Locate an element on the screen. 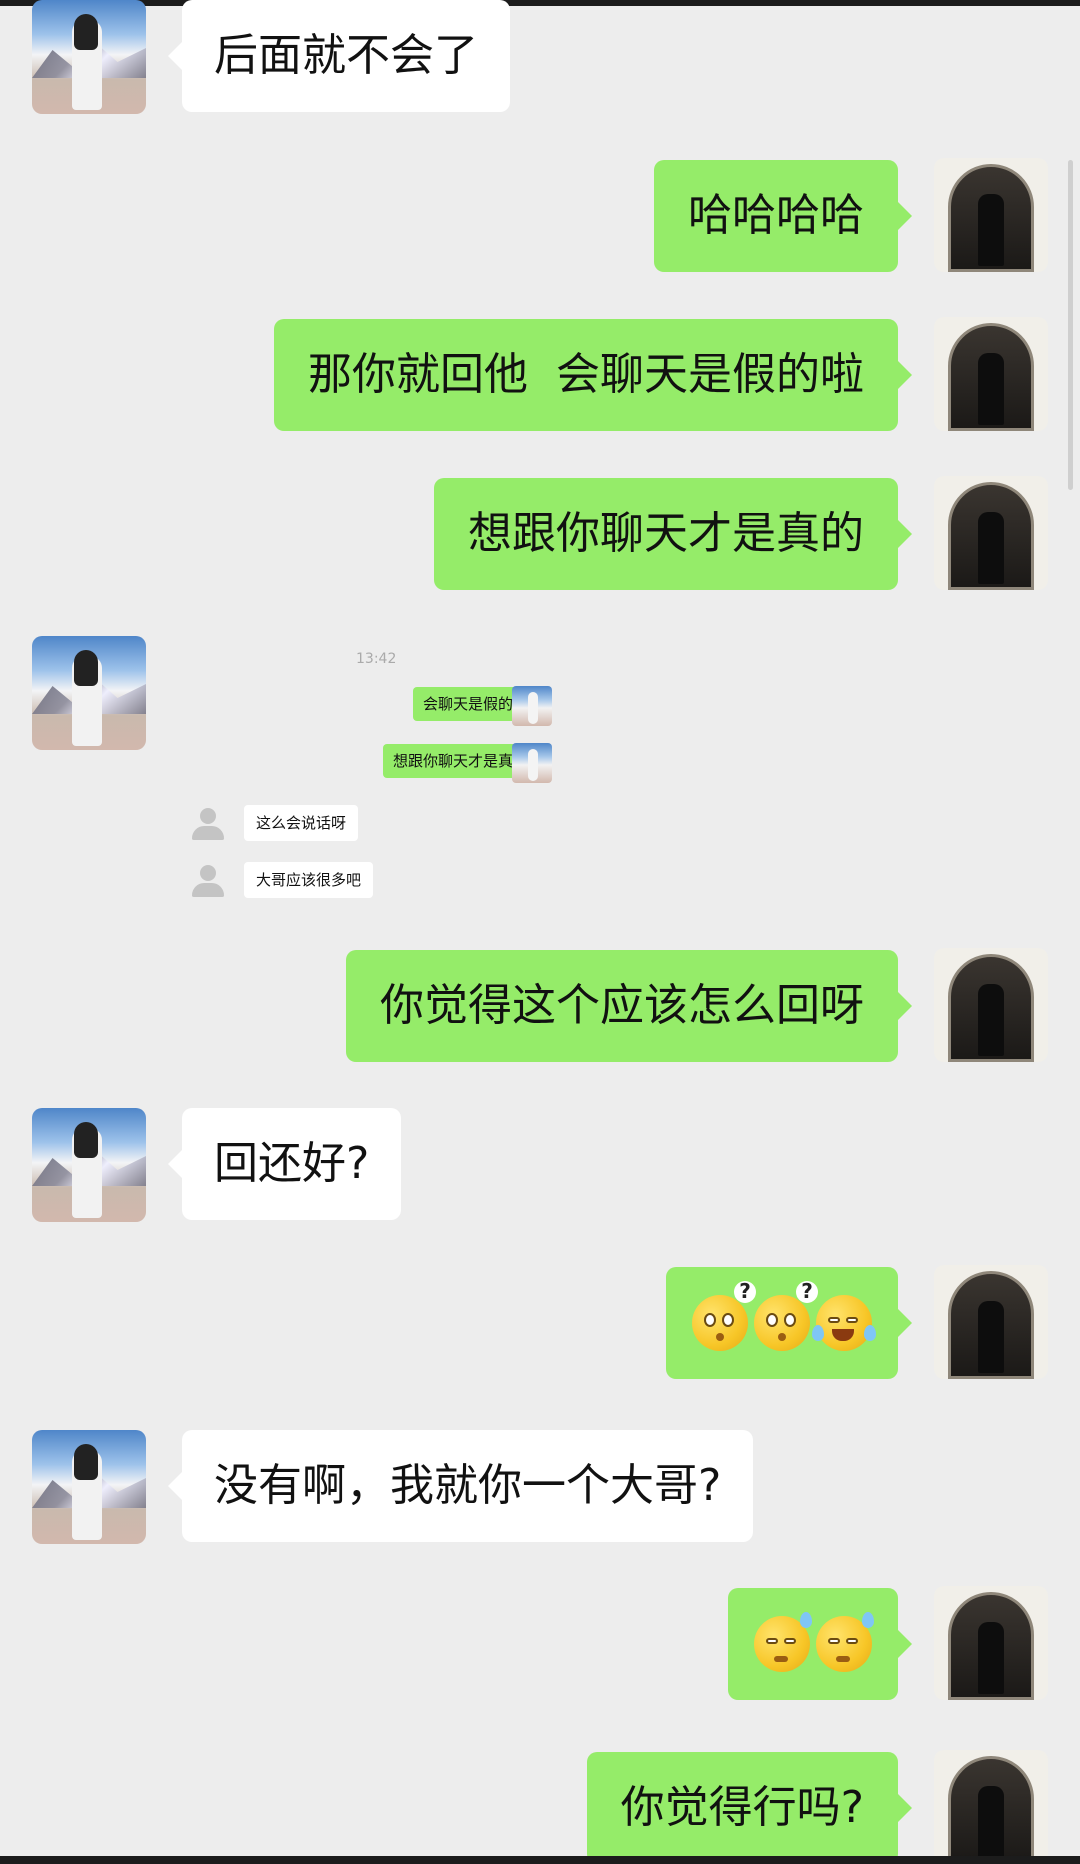 The height and width of the screenshot is (1864, 1080). sent-message: 你觉得这个应该怎么回呀 is located at coordinates (629, 1006).